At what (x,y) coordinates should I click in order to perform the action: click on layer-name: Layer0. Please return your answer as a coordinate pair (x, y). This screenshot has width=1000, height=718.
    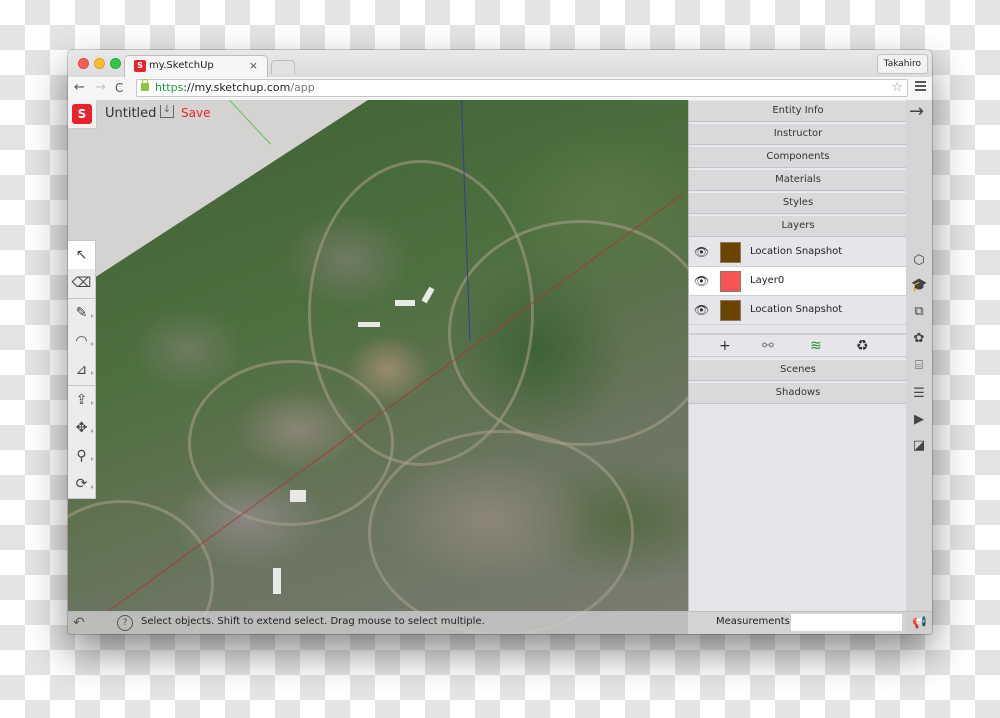
    Looking at the image, I should click on (767, 280).